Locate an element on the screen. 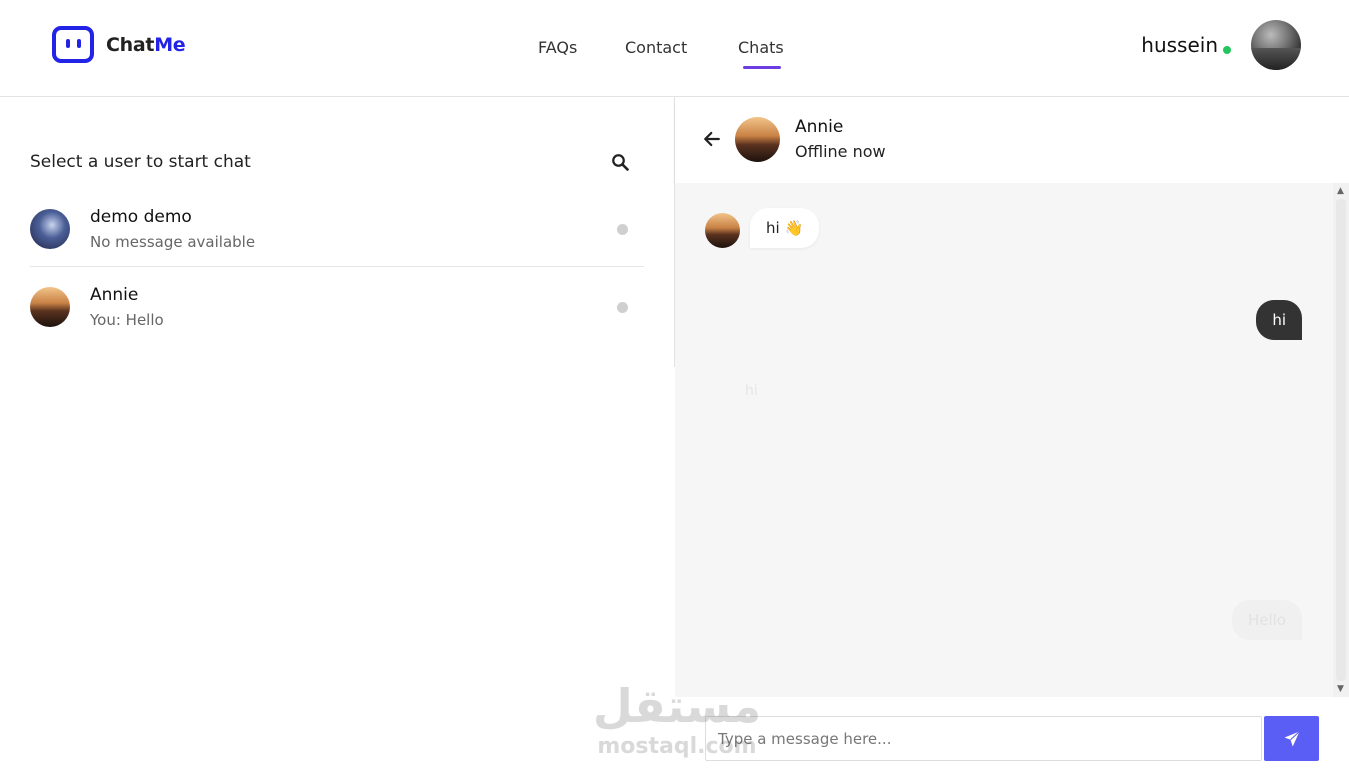 The height and width of the screenshot is (779, 1349). back-arrow-icon is located at coordinates (712, 139).